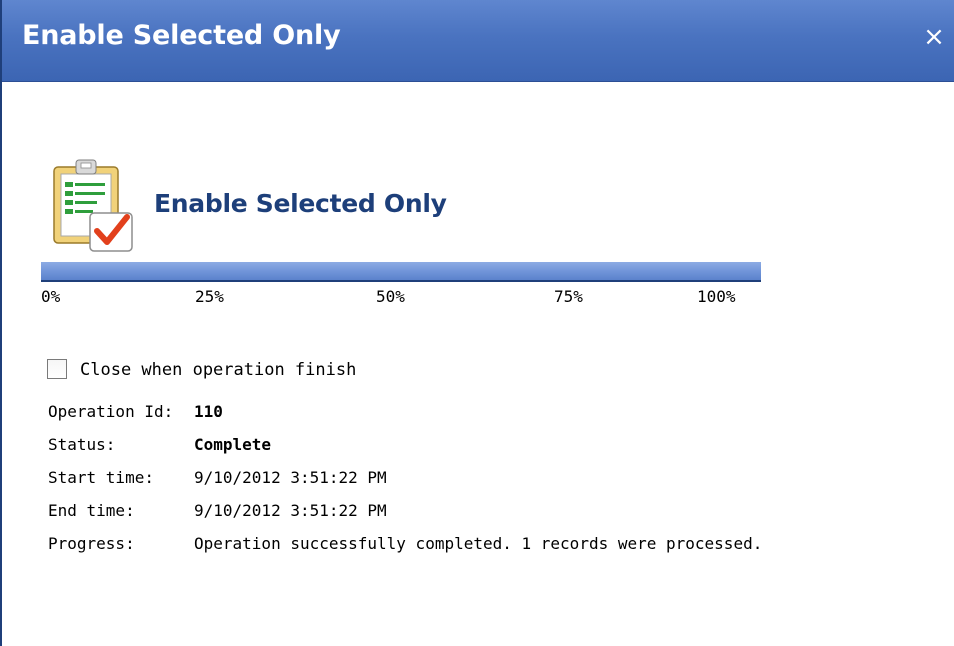  What do you see at coordinates (568, 296) in the screenshot?
I see `progress-tick-75: 75%` at bounding box center [568, 296].